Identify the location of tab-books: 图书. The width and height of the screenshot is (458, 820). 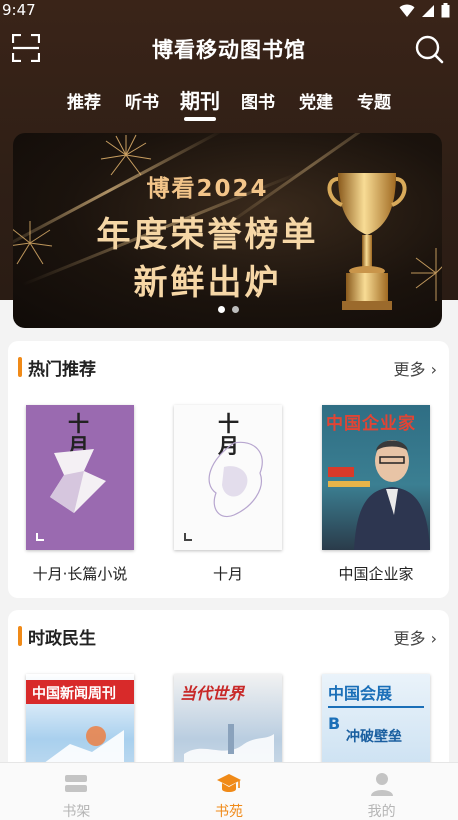
(258, 108).